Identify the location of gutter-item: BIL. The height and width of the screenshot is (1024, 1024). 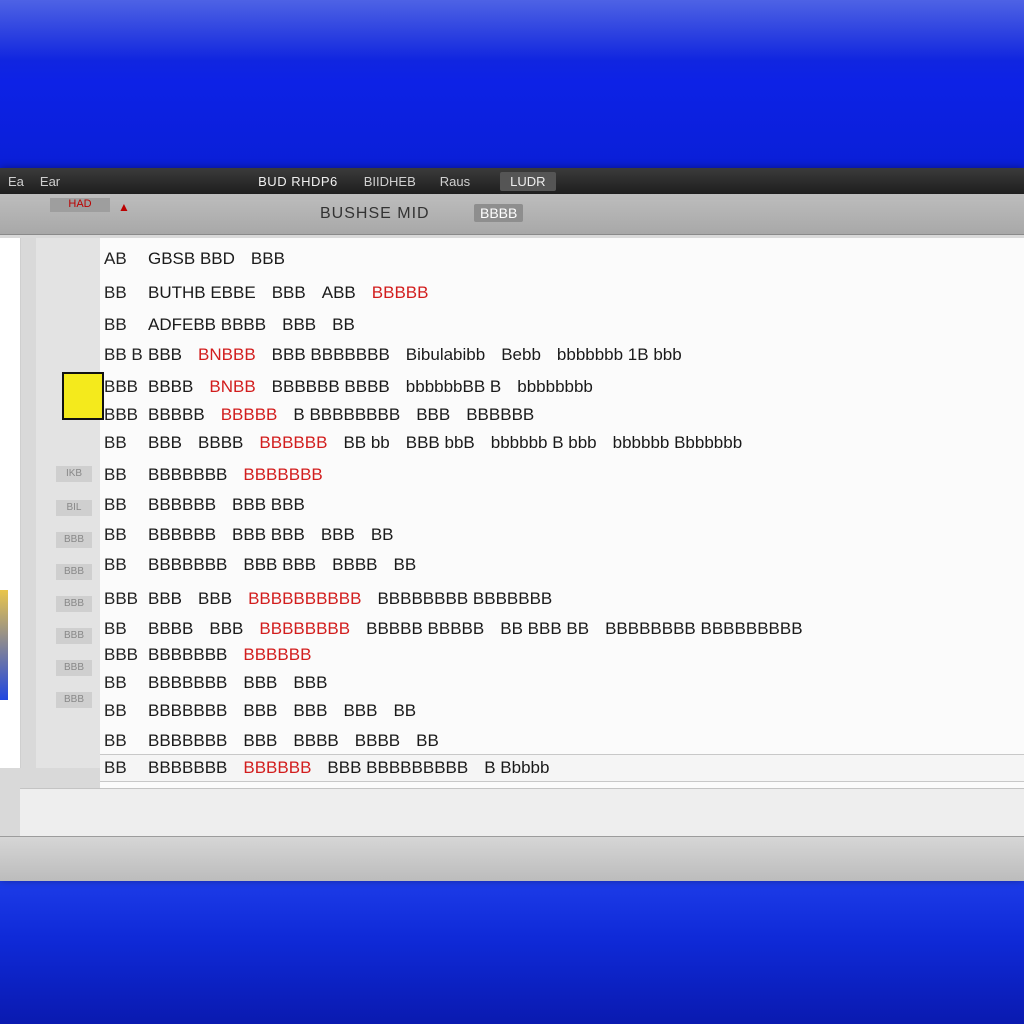
(74, 508).